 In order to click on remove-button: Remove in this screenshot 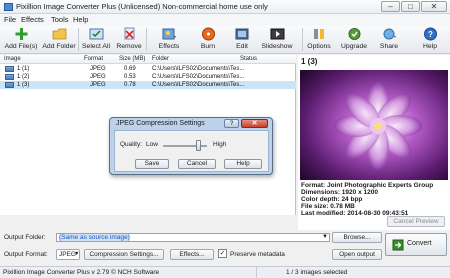, I will do `click(129, 39)`.